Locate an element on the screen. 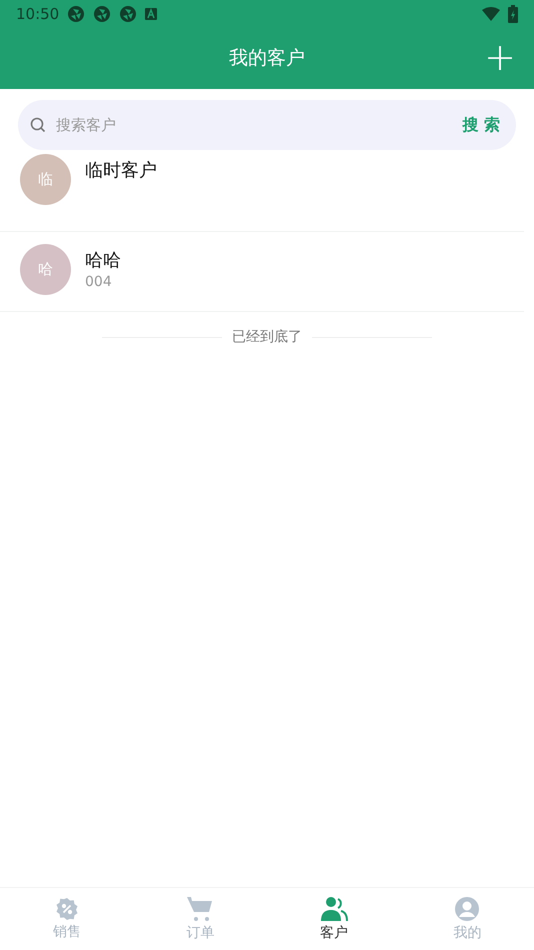 Image resolution: width=534 pixels, height=950 pixels. nav-tab: 订单 is located at coordinates (200, 919).